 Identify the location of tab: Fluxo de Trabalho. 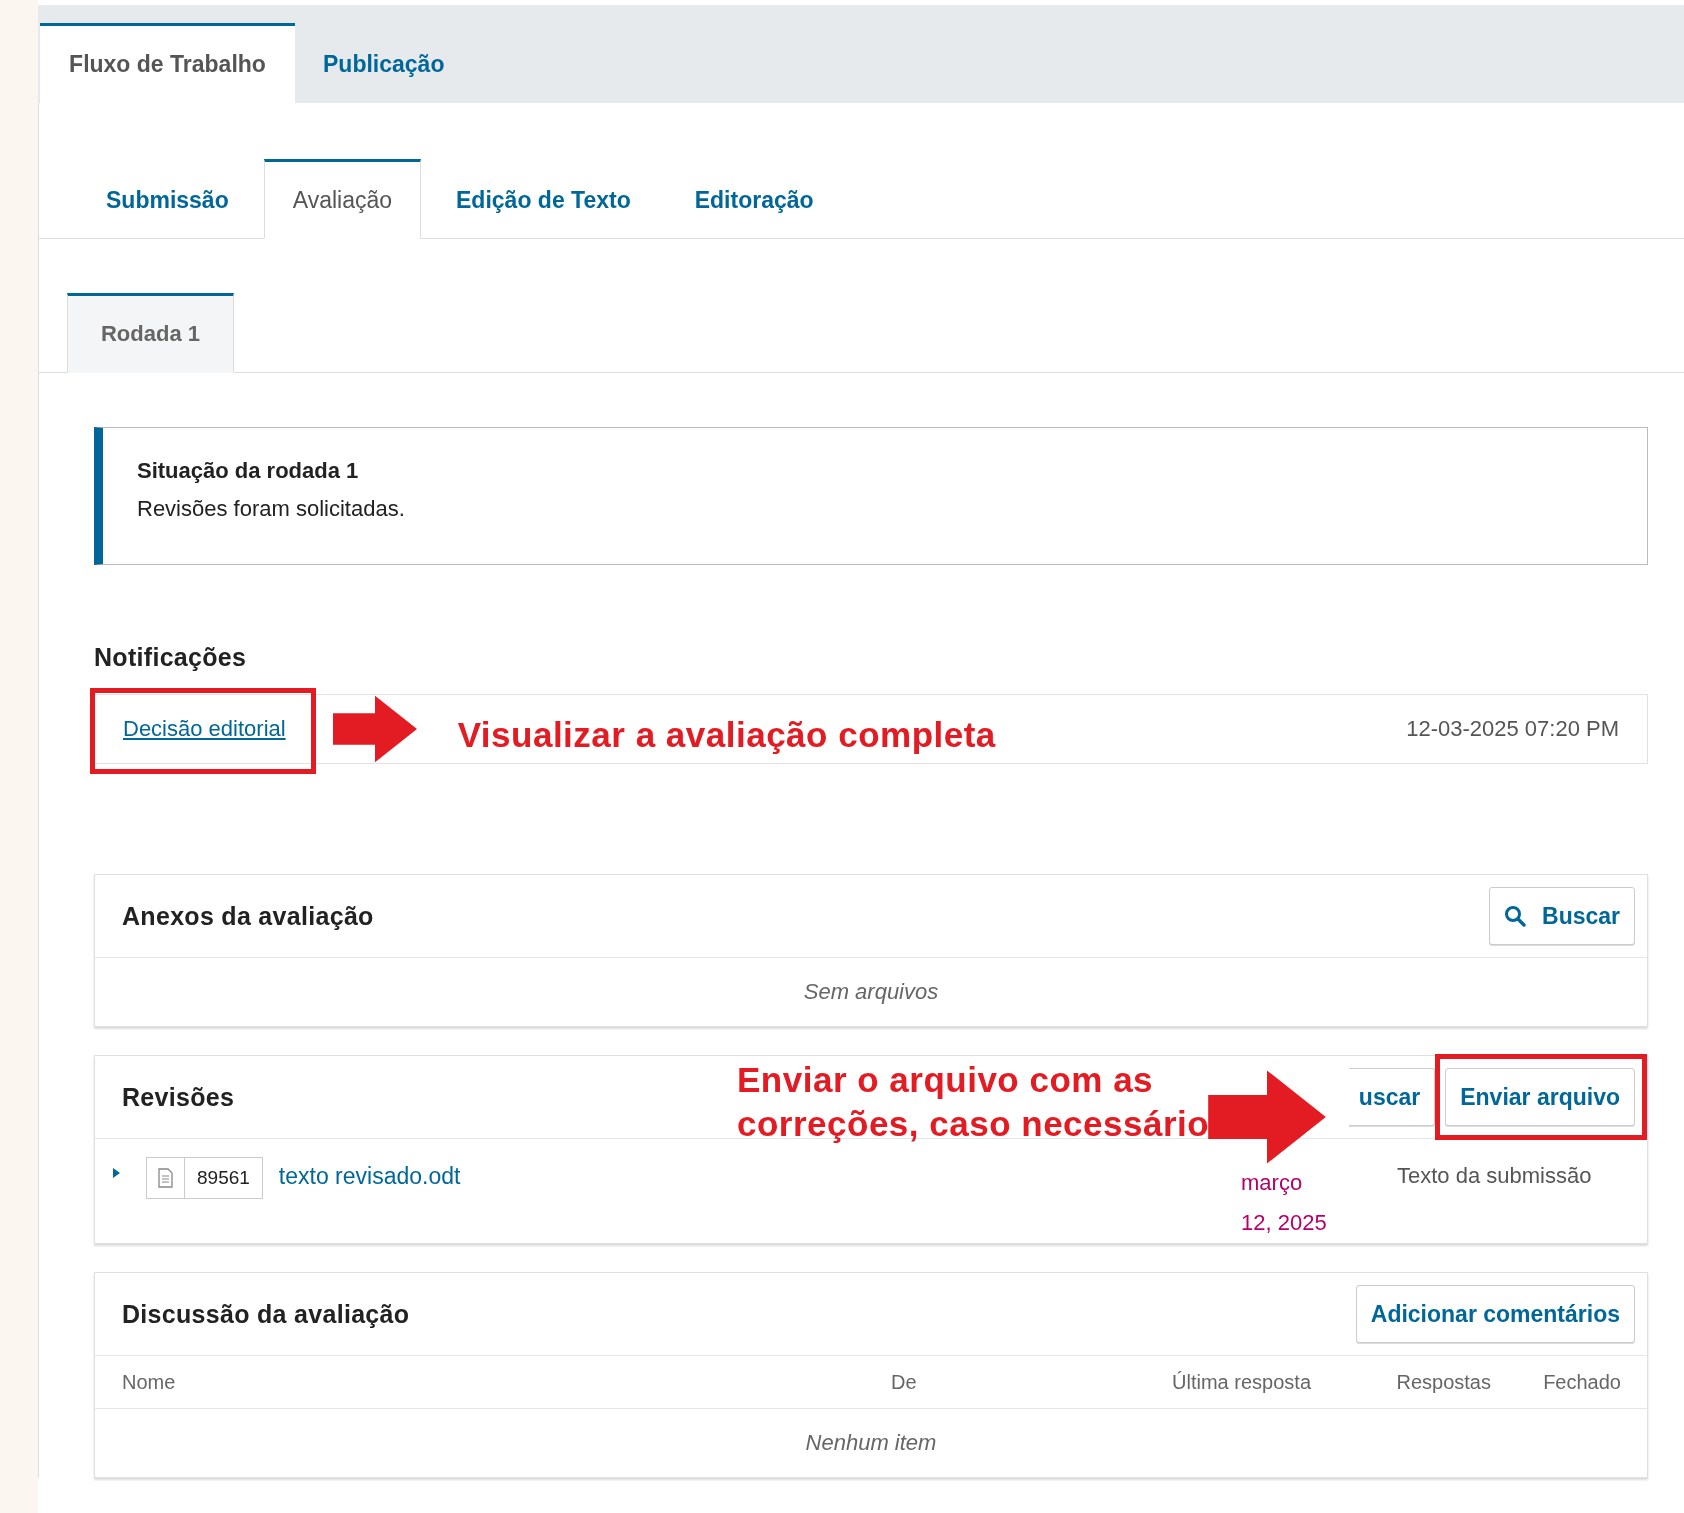
(167, 63).